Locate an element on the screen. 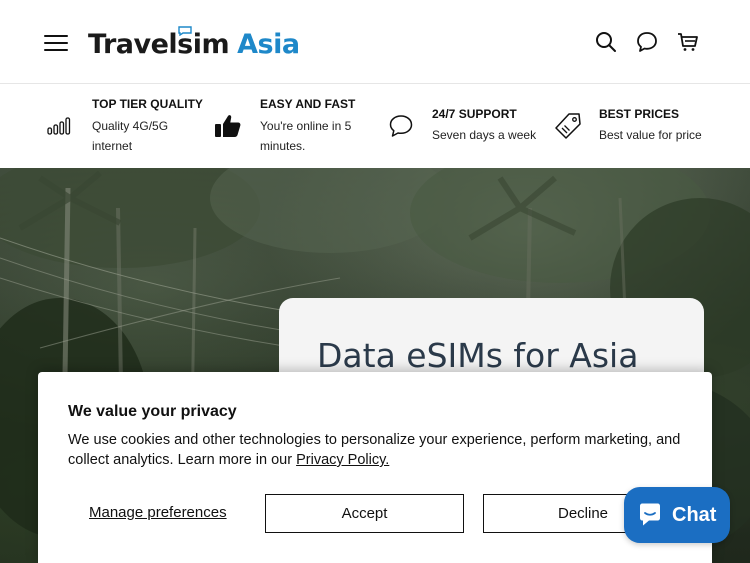 This screenshot has height=563, width=750. feature-support-desc: Seven days a week is located at coordinates (484, 135).